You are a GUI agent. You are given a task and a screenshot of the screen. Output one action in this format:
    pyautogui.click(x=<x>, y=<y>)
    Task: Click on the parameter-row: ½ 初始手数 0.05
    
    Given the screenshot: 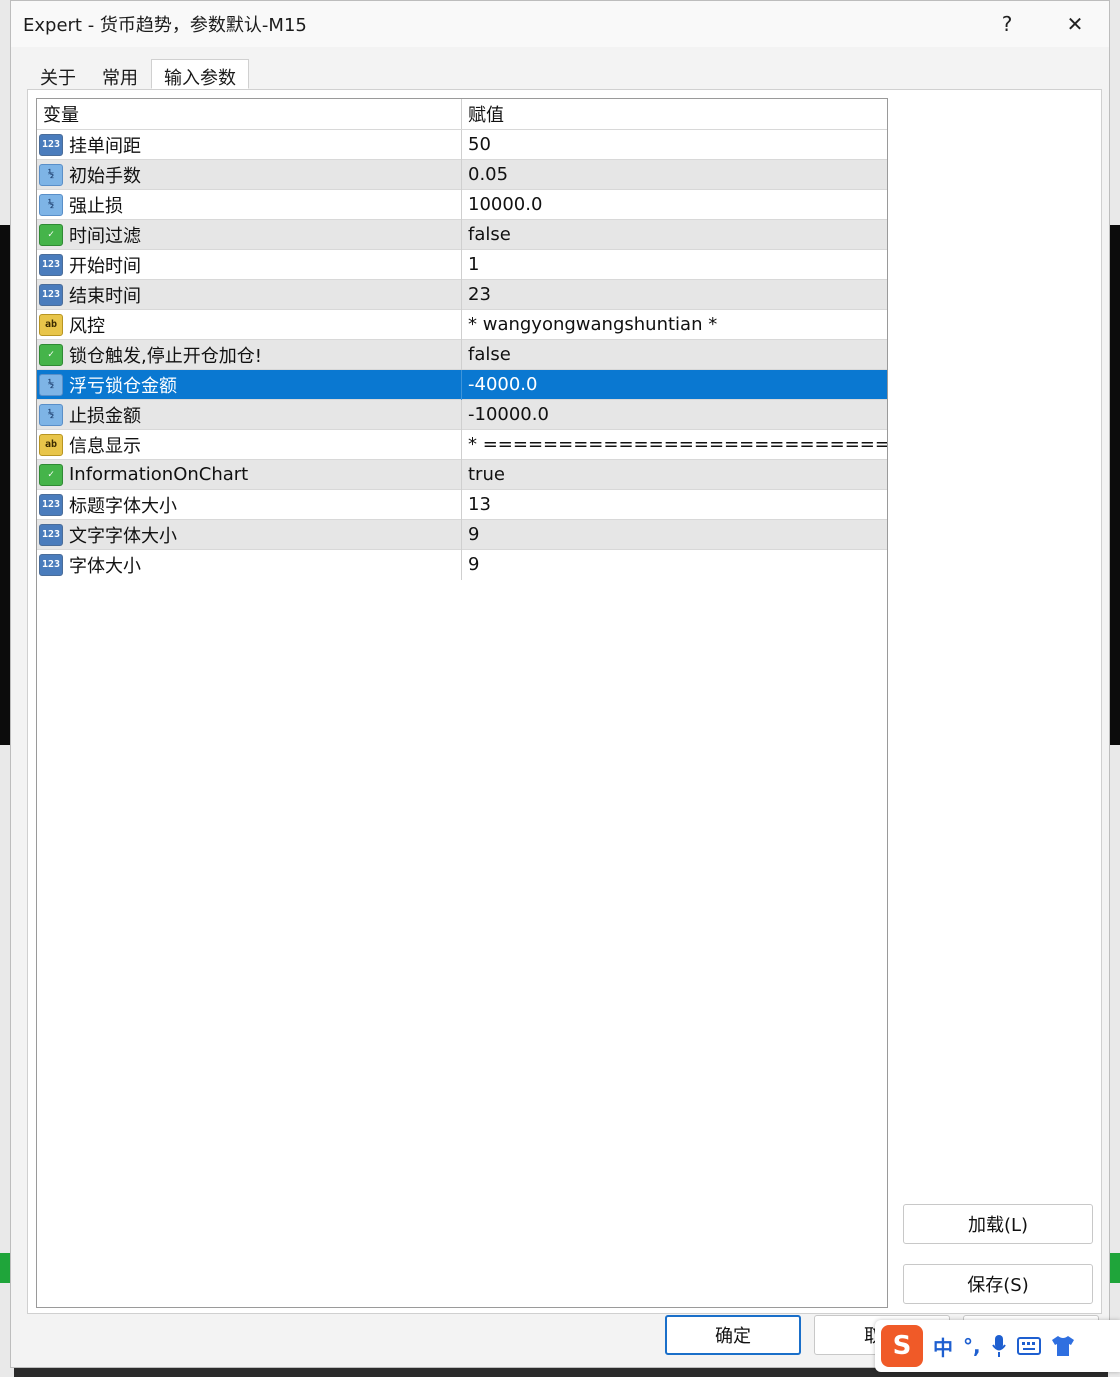 What is the action you would take?
    pyautogui.click(x=462, y=174)
    